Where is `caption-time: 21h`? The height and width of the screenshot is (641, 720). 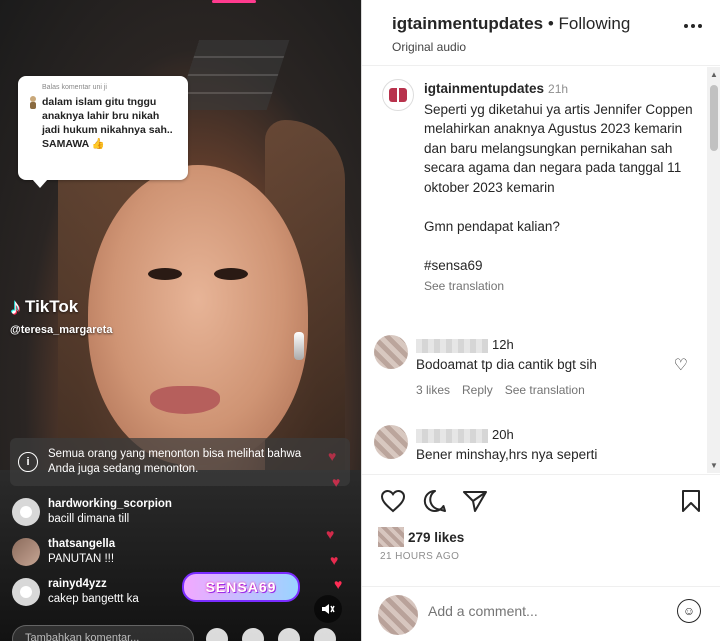 caption-time: 21h is located at coordinates (558, 89).